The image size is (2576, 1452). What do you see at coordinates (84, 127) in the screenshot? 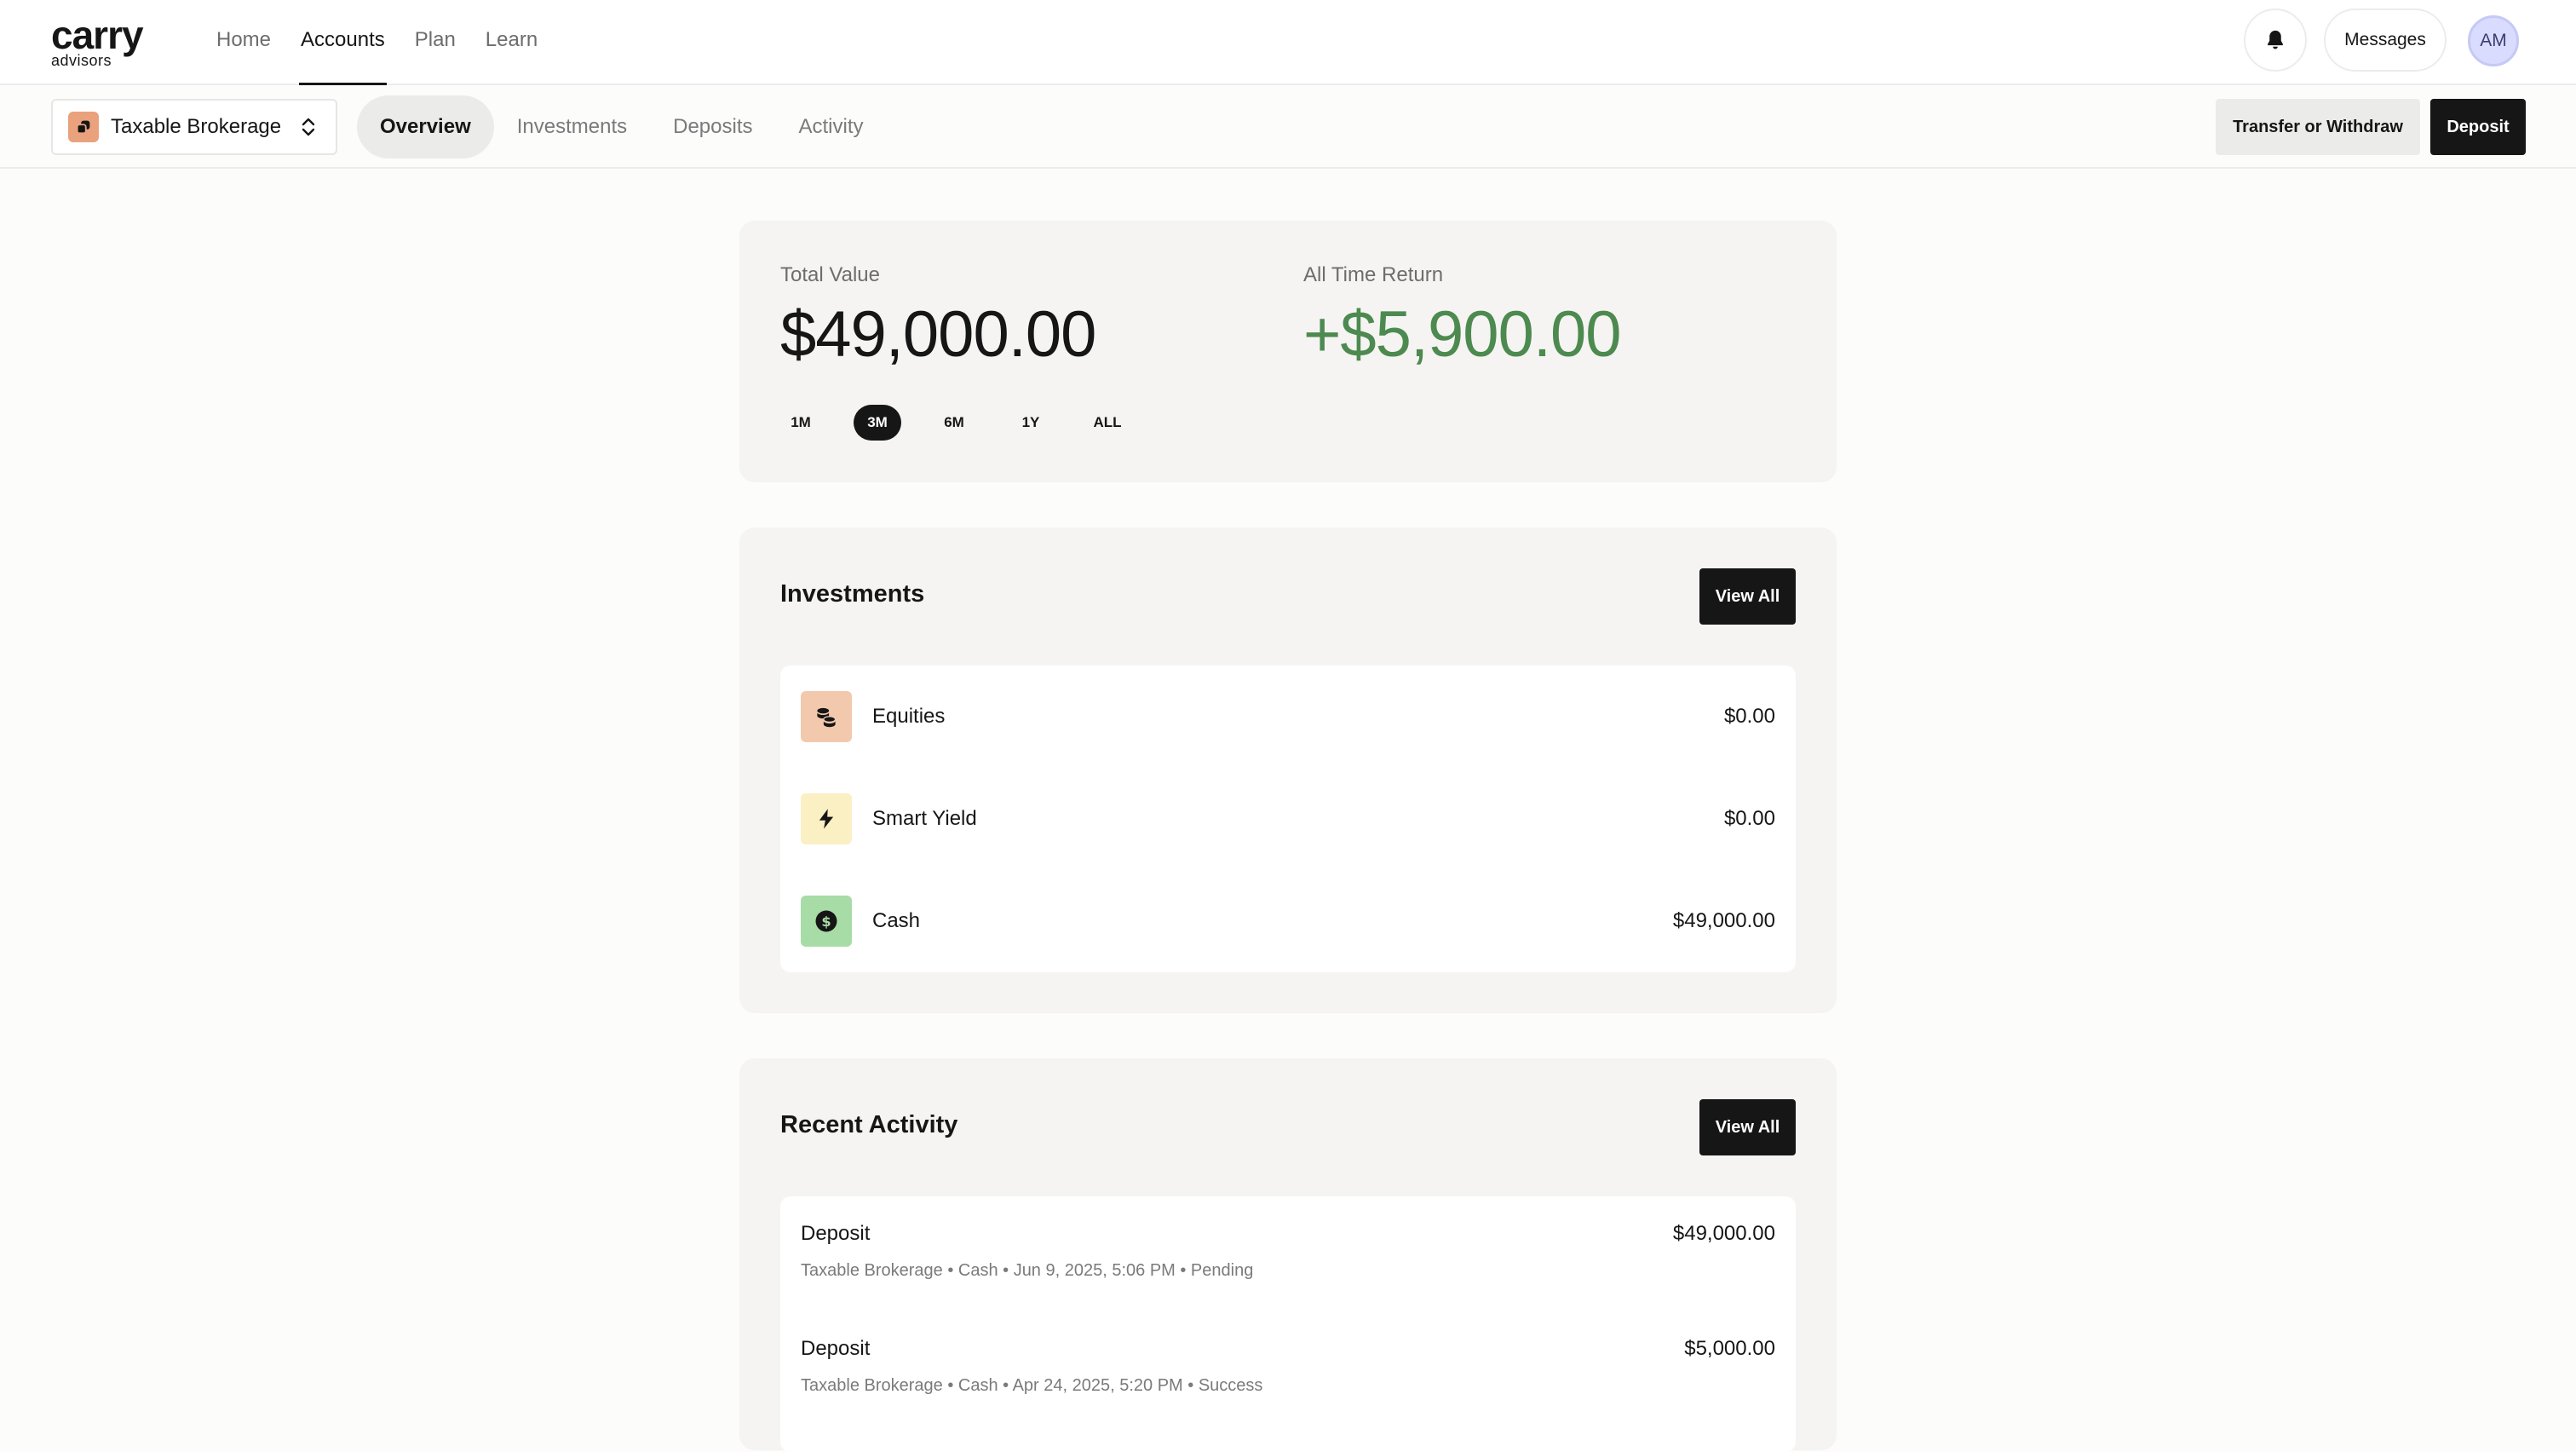
I see `brokerage-account-icon` at bounding box center [84, 127].